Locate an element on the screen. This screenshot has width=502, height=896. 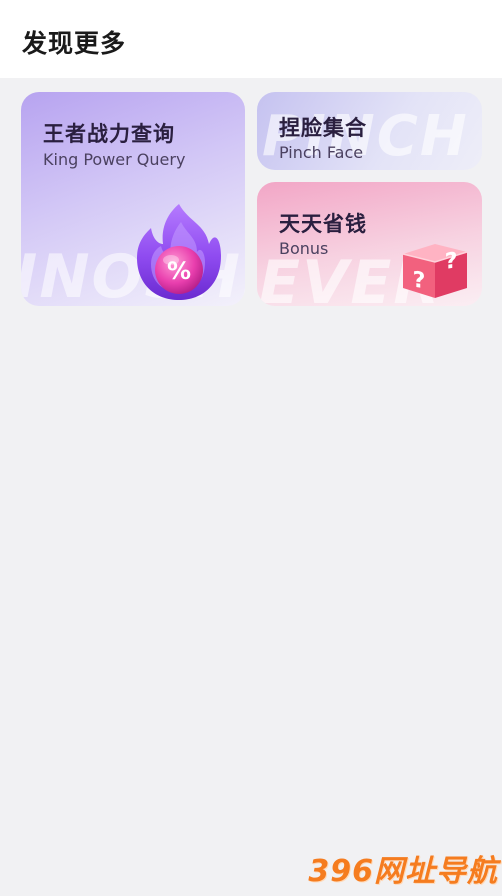
header-bar: 发现更多 is located at coordinates (251, 39).